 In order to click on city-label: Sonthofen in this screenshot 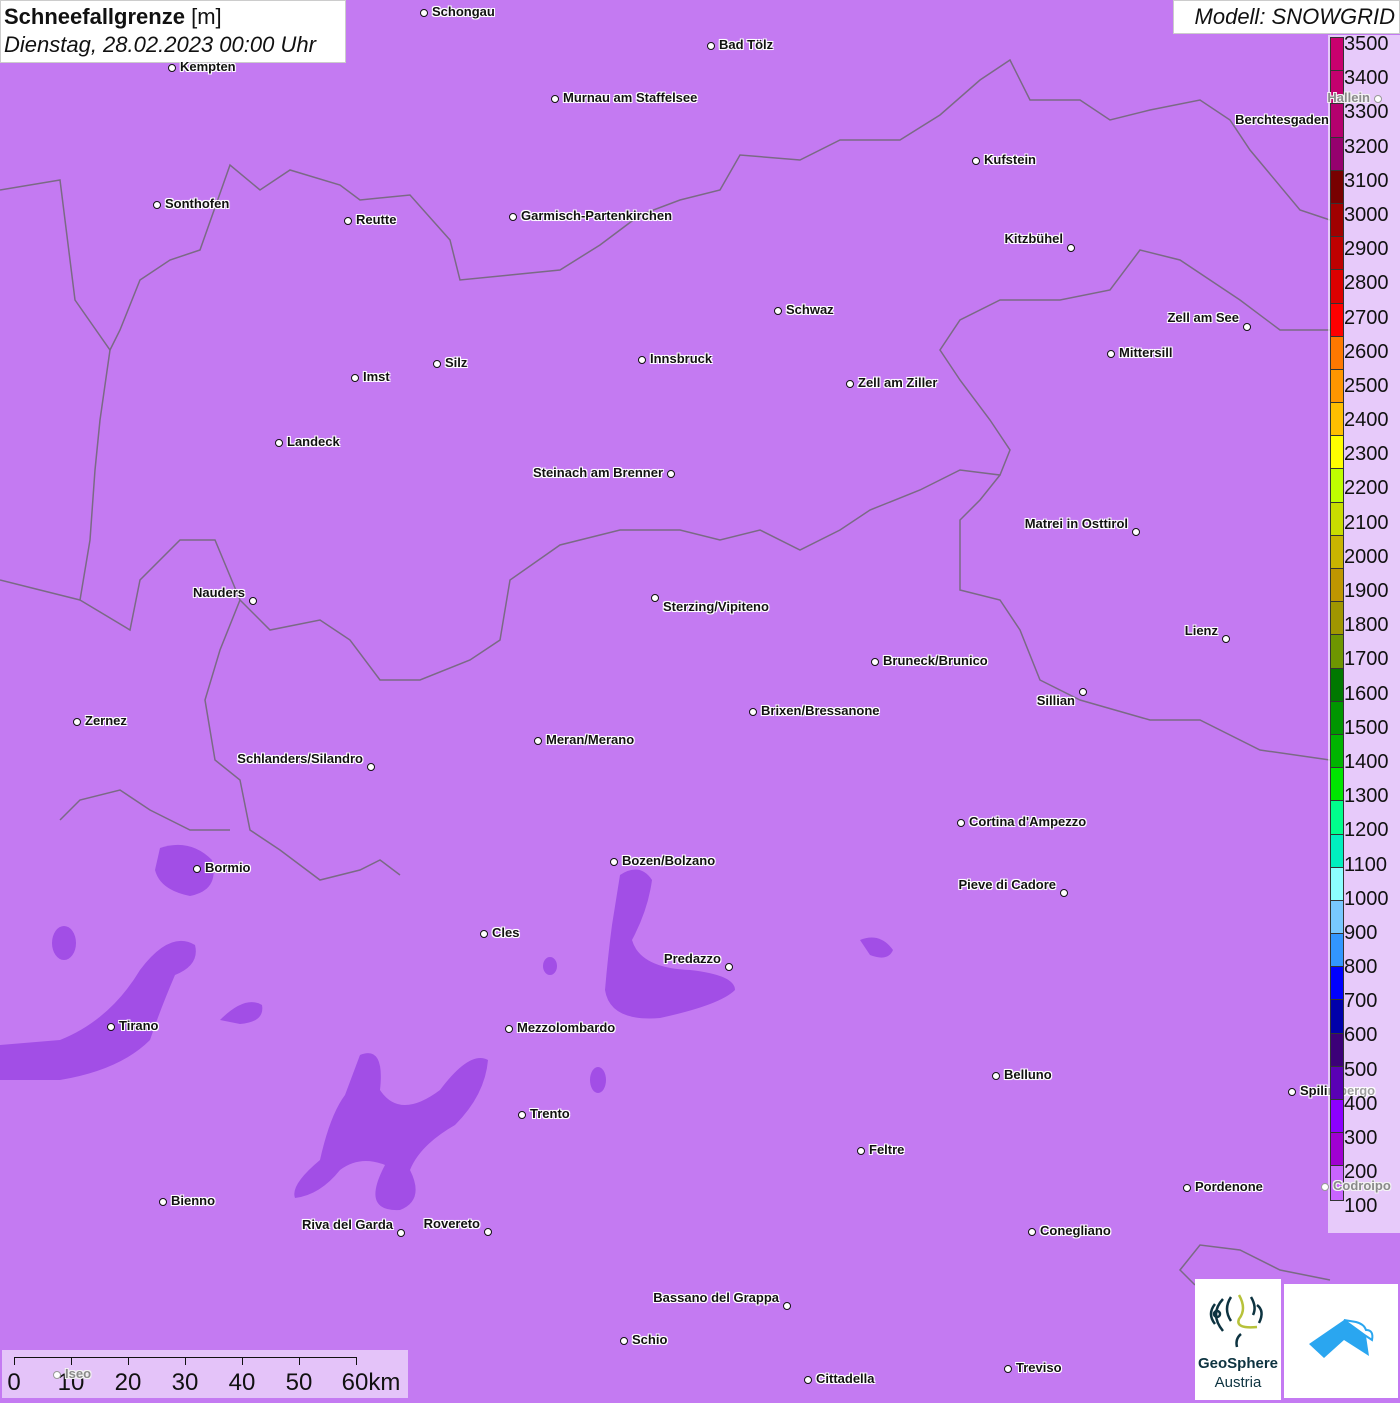, I will do `click(197, 203)`.